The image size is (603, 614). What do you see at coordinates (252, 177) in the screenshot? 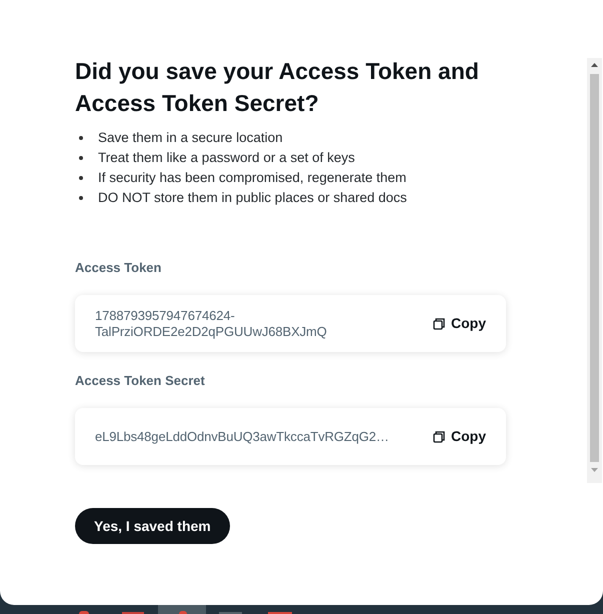
I see `tip-text: If security has been compromised, regenerate them` at bounding box center [252, 177].